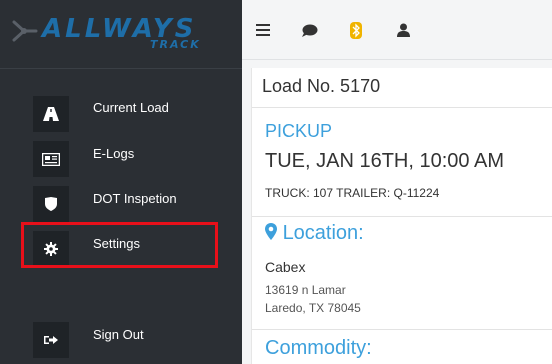 Image resolution: width=552 pixels, height=364 pixels. I want to click on bluetooth-icon, so click(356, 30).